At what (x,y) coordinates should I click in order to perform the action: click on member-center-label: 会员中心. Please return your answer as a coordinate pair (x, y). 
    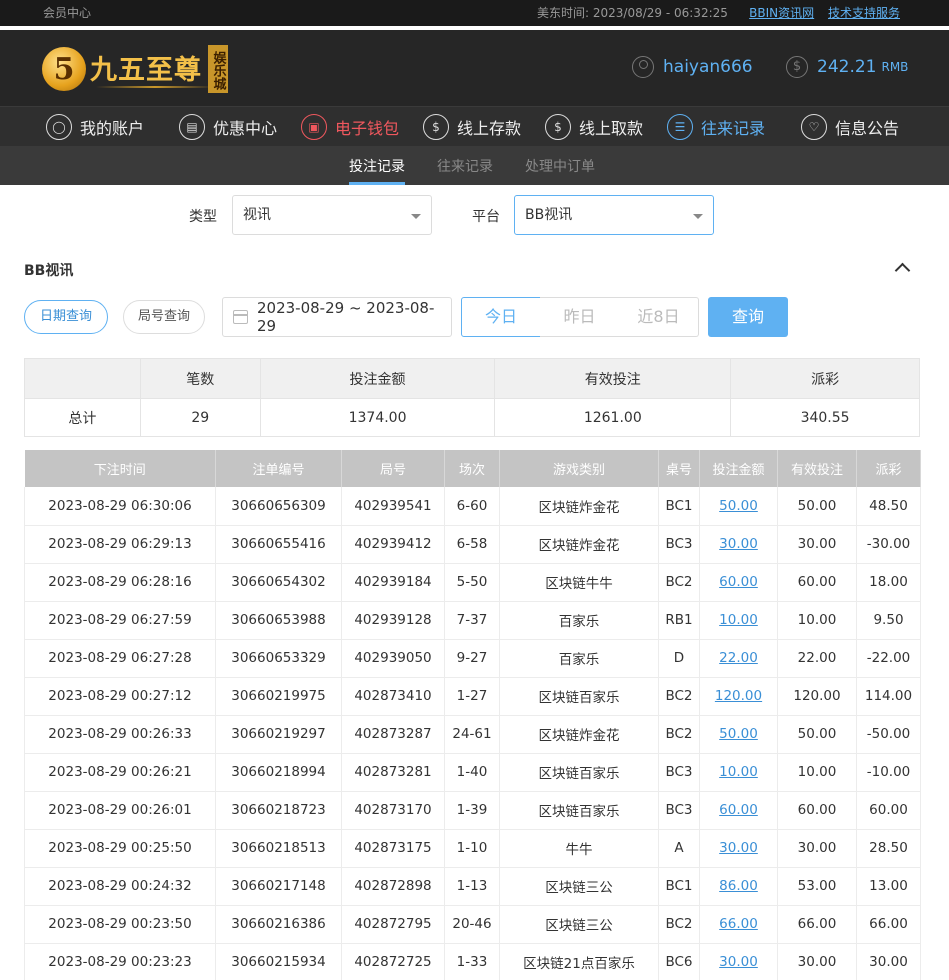
    Looking at the image, I should click on (67, 13).